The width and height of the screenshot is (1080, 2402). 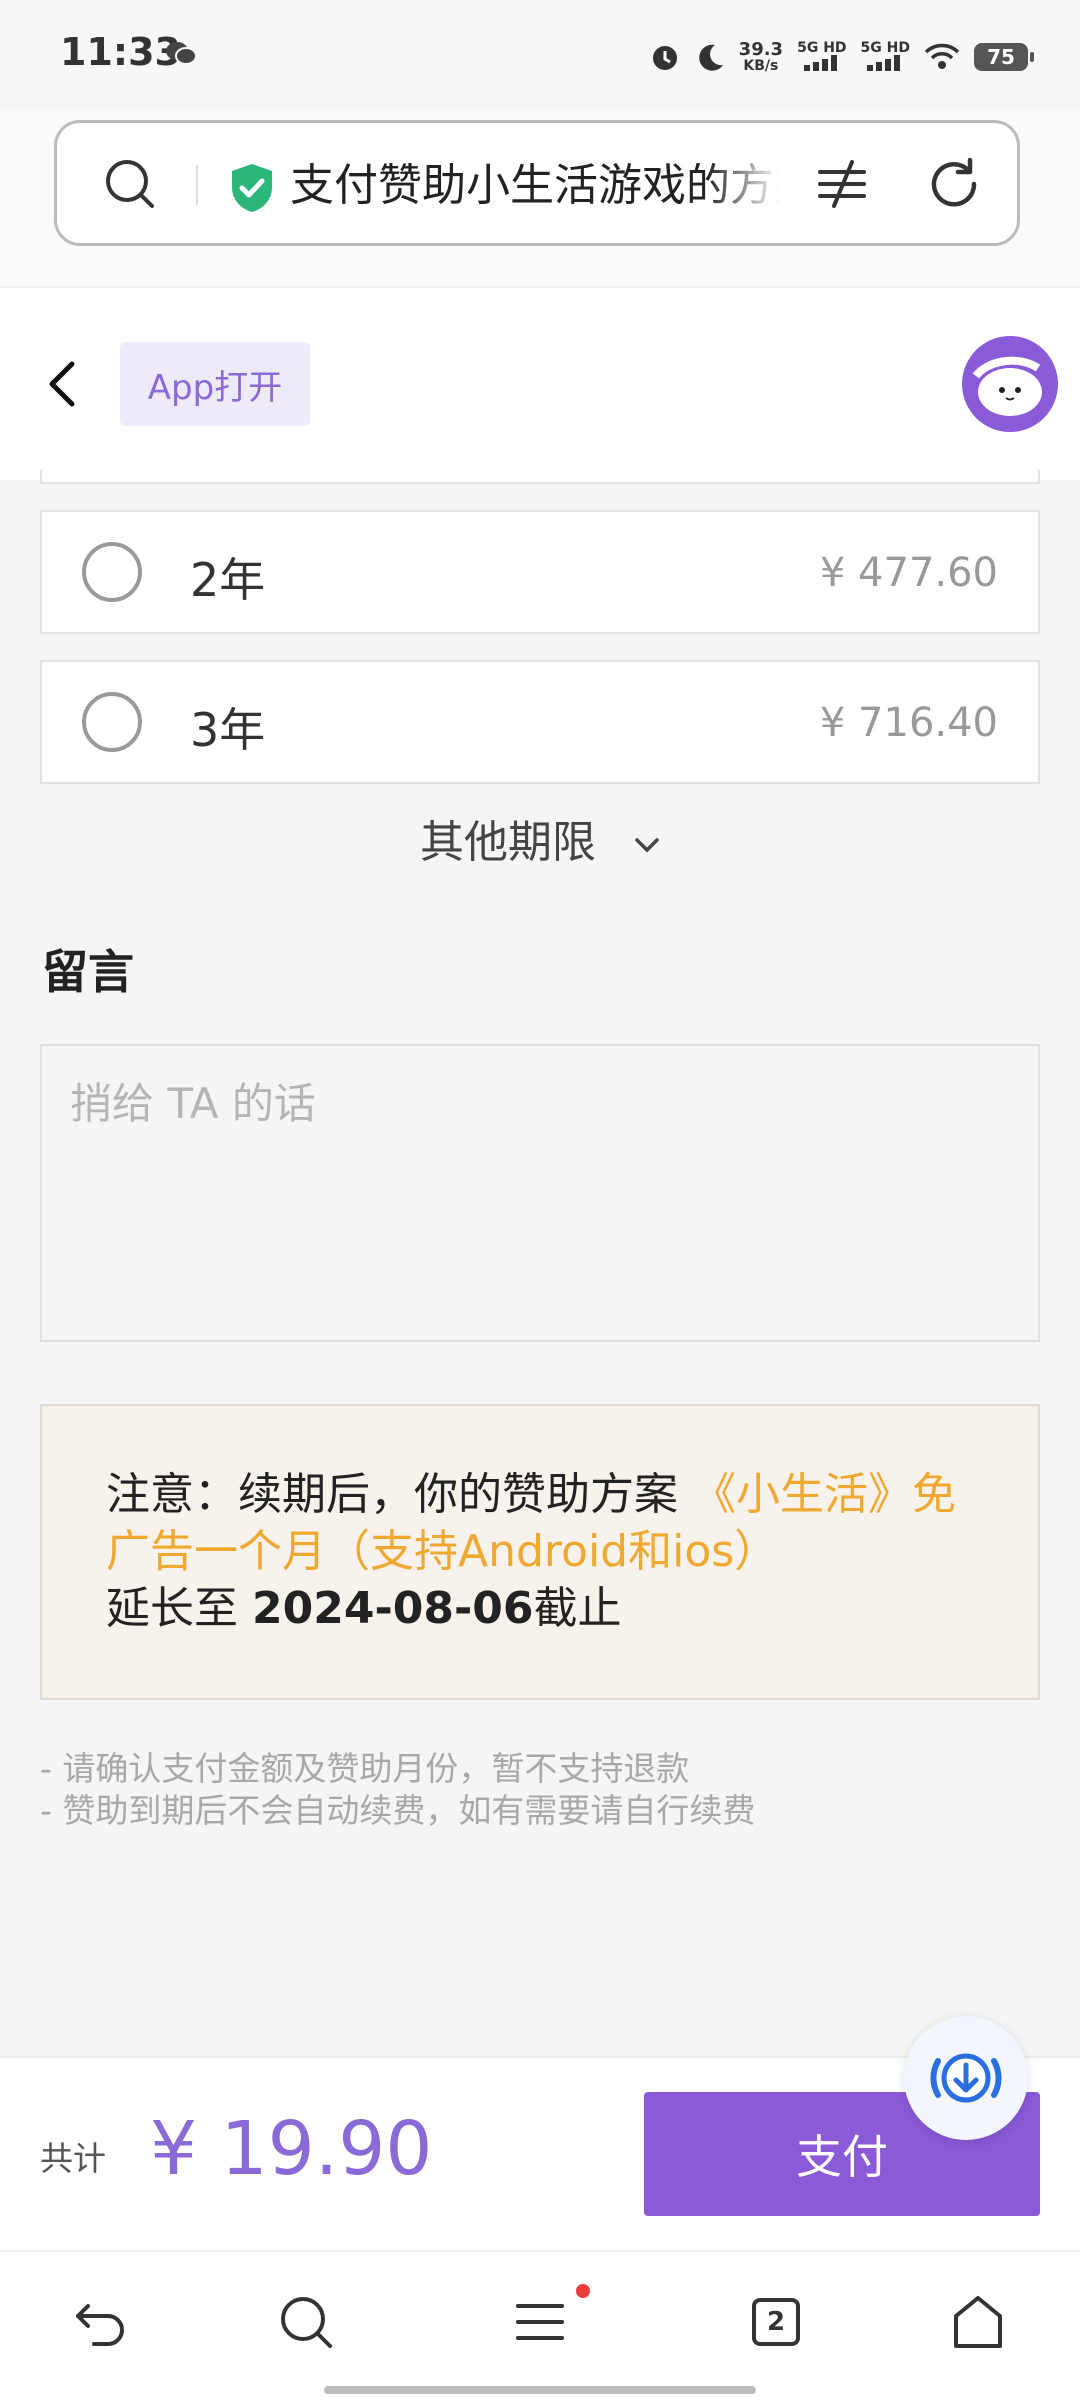 I want to click on home-icon, so click(x=978, y=2322).